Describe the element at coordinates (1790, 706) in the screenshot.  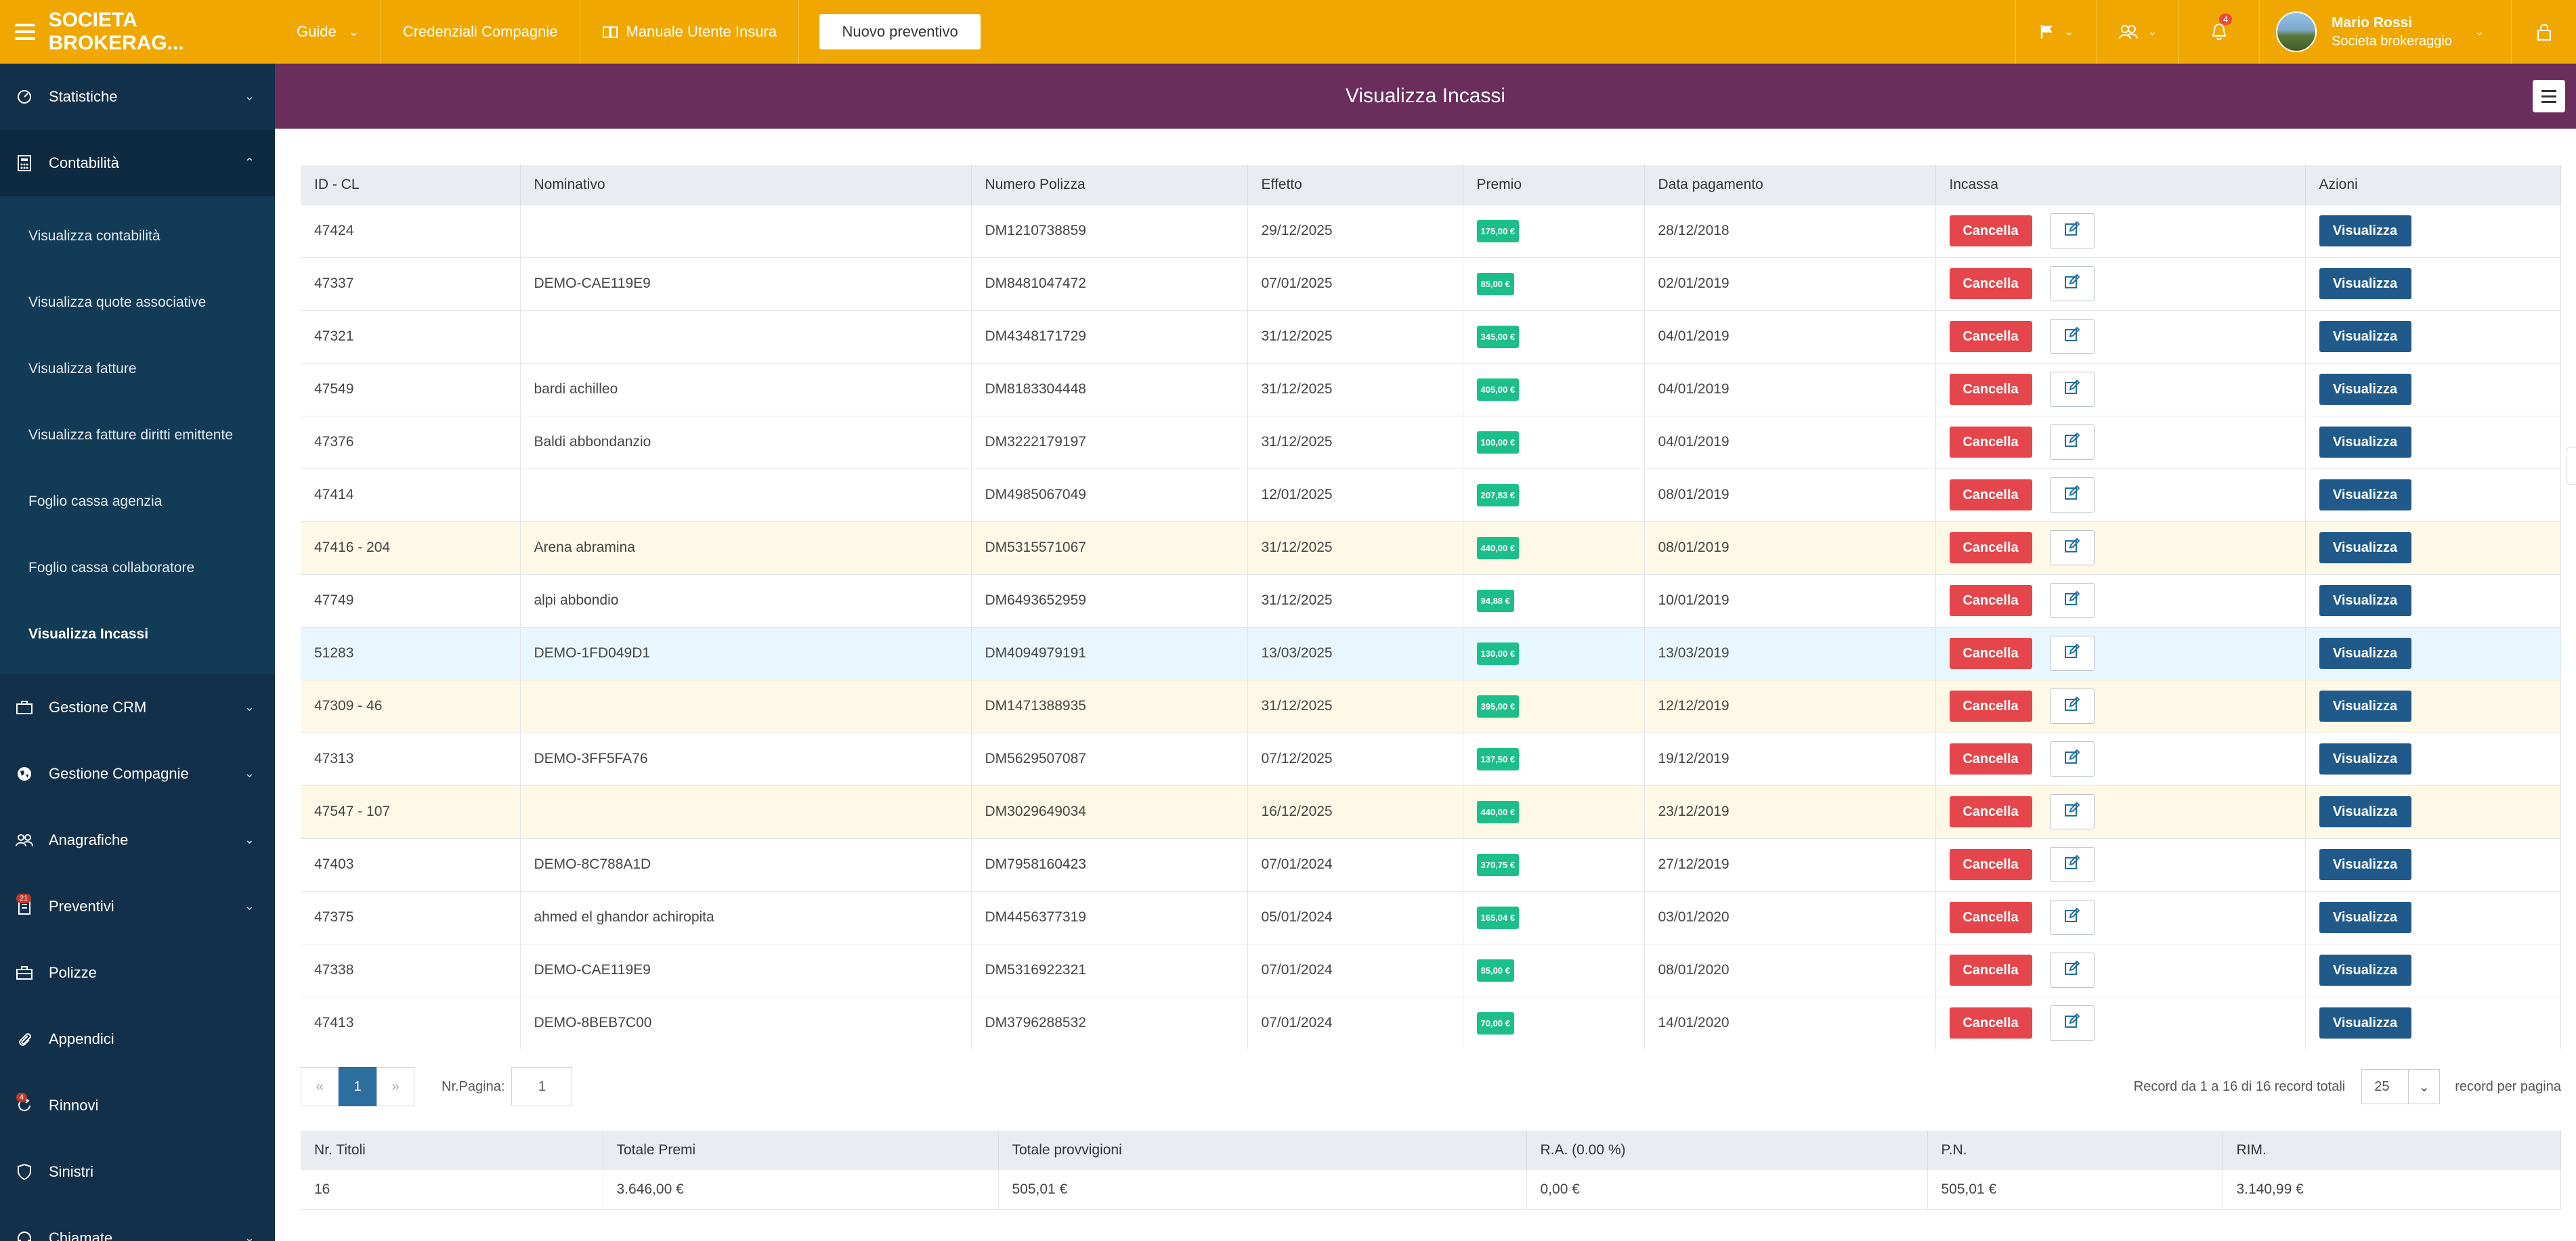
I see `cell-data-pagamento: 12/12/2019` at that location.